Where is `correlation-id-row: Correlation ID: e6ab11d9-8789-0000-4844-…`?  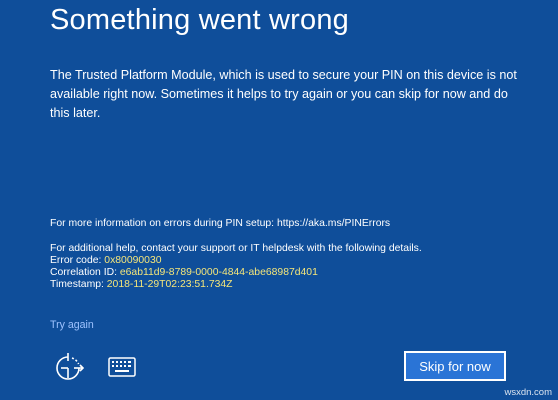 correlation-id-row: Correlation ID: e6ab11d9-8789-0000-4844-… is located at coordinates (236, 273).